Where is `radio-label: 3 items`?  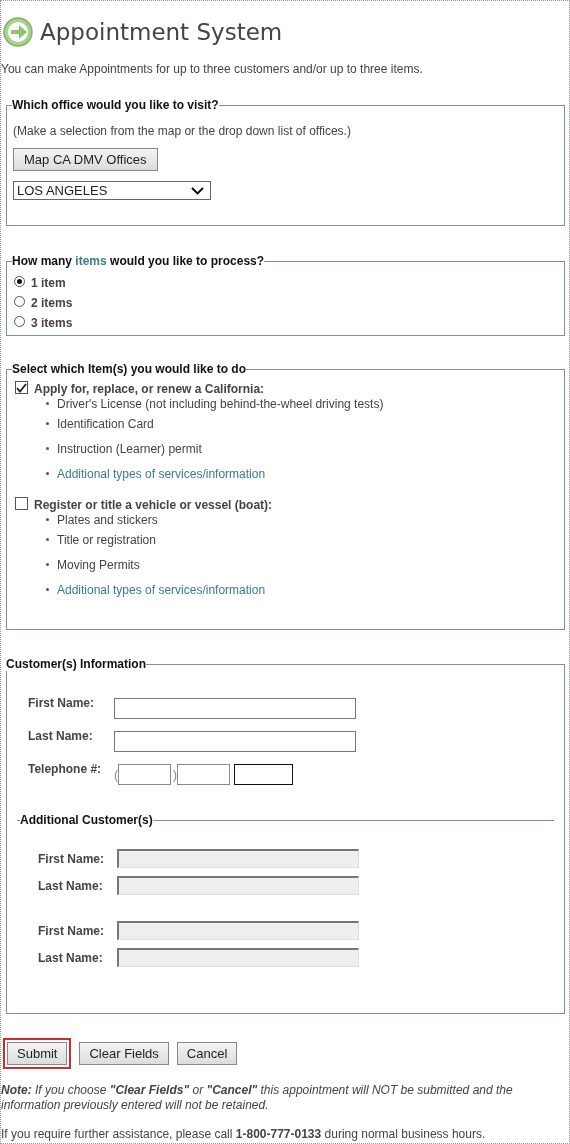
radio-label: 3 items is located at coordinates (52, 323).